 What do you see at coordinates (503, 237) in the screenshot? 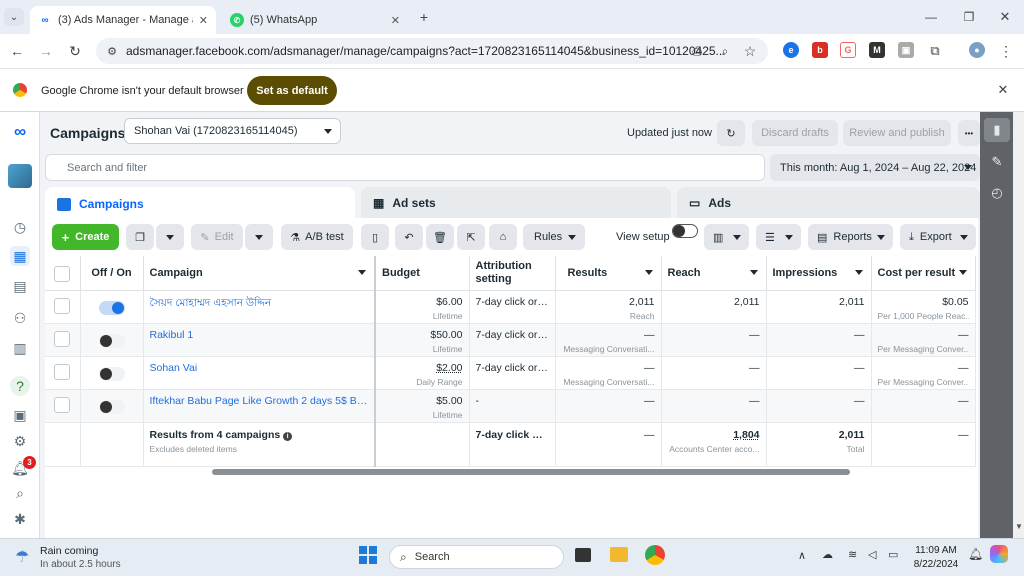
I see `tag-button: ⌂` at bounding box center [503, 237].